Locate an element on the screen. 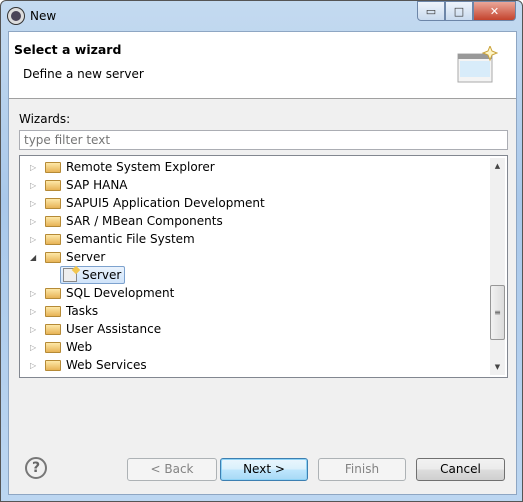 The image size is (523, 502). tree-item: ▷ SQL Development is located at coordinates (97, 293).